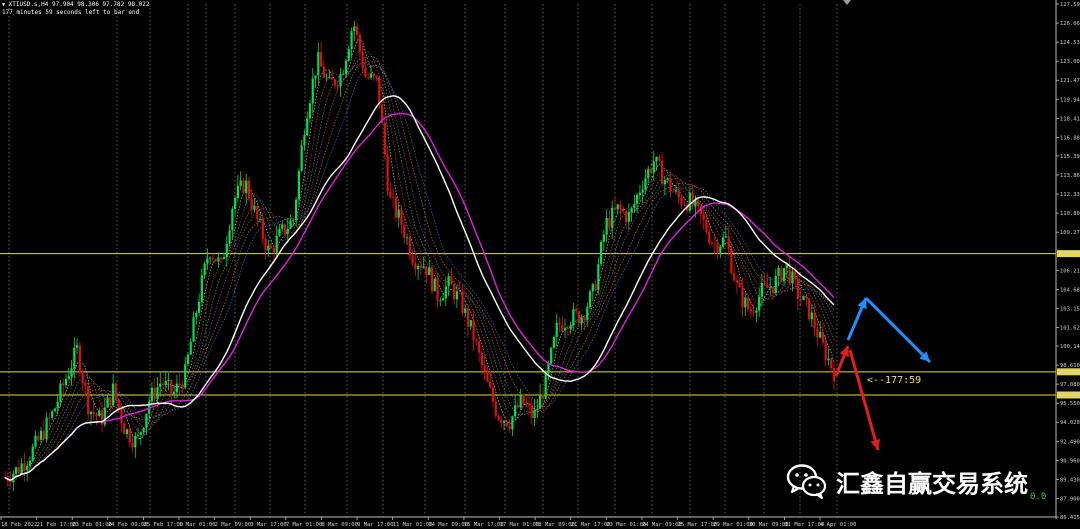 This screenshot has width=1080, height=529. Describe the element at coordinates (1070, 5) in the screenshot. I see `price-axis-label: 127.590` at that location.